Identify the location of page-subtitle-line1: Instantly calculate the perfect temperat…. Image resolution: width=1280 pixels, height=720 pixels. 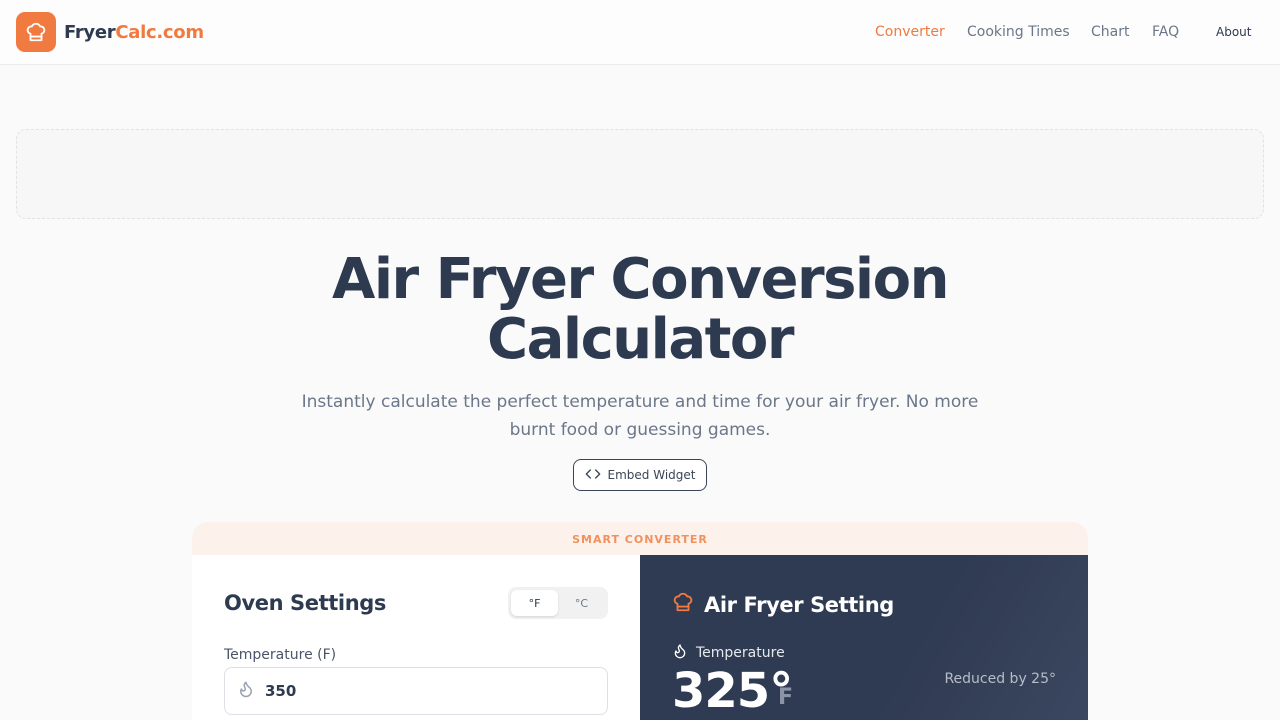
(640, 402).